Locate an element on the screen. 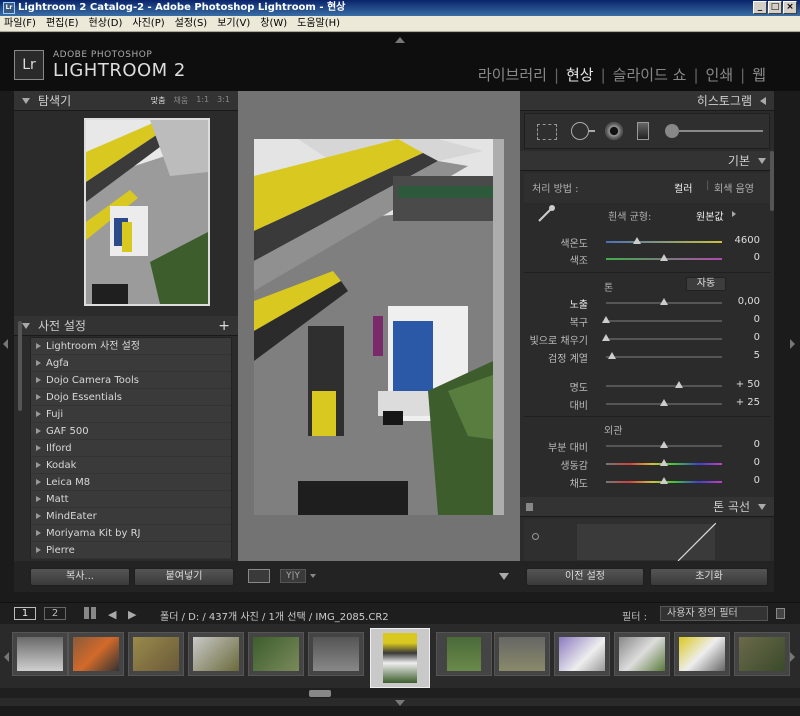  blacks-thumb is located at coordinates (611, 355).